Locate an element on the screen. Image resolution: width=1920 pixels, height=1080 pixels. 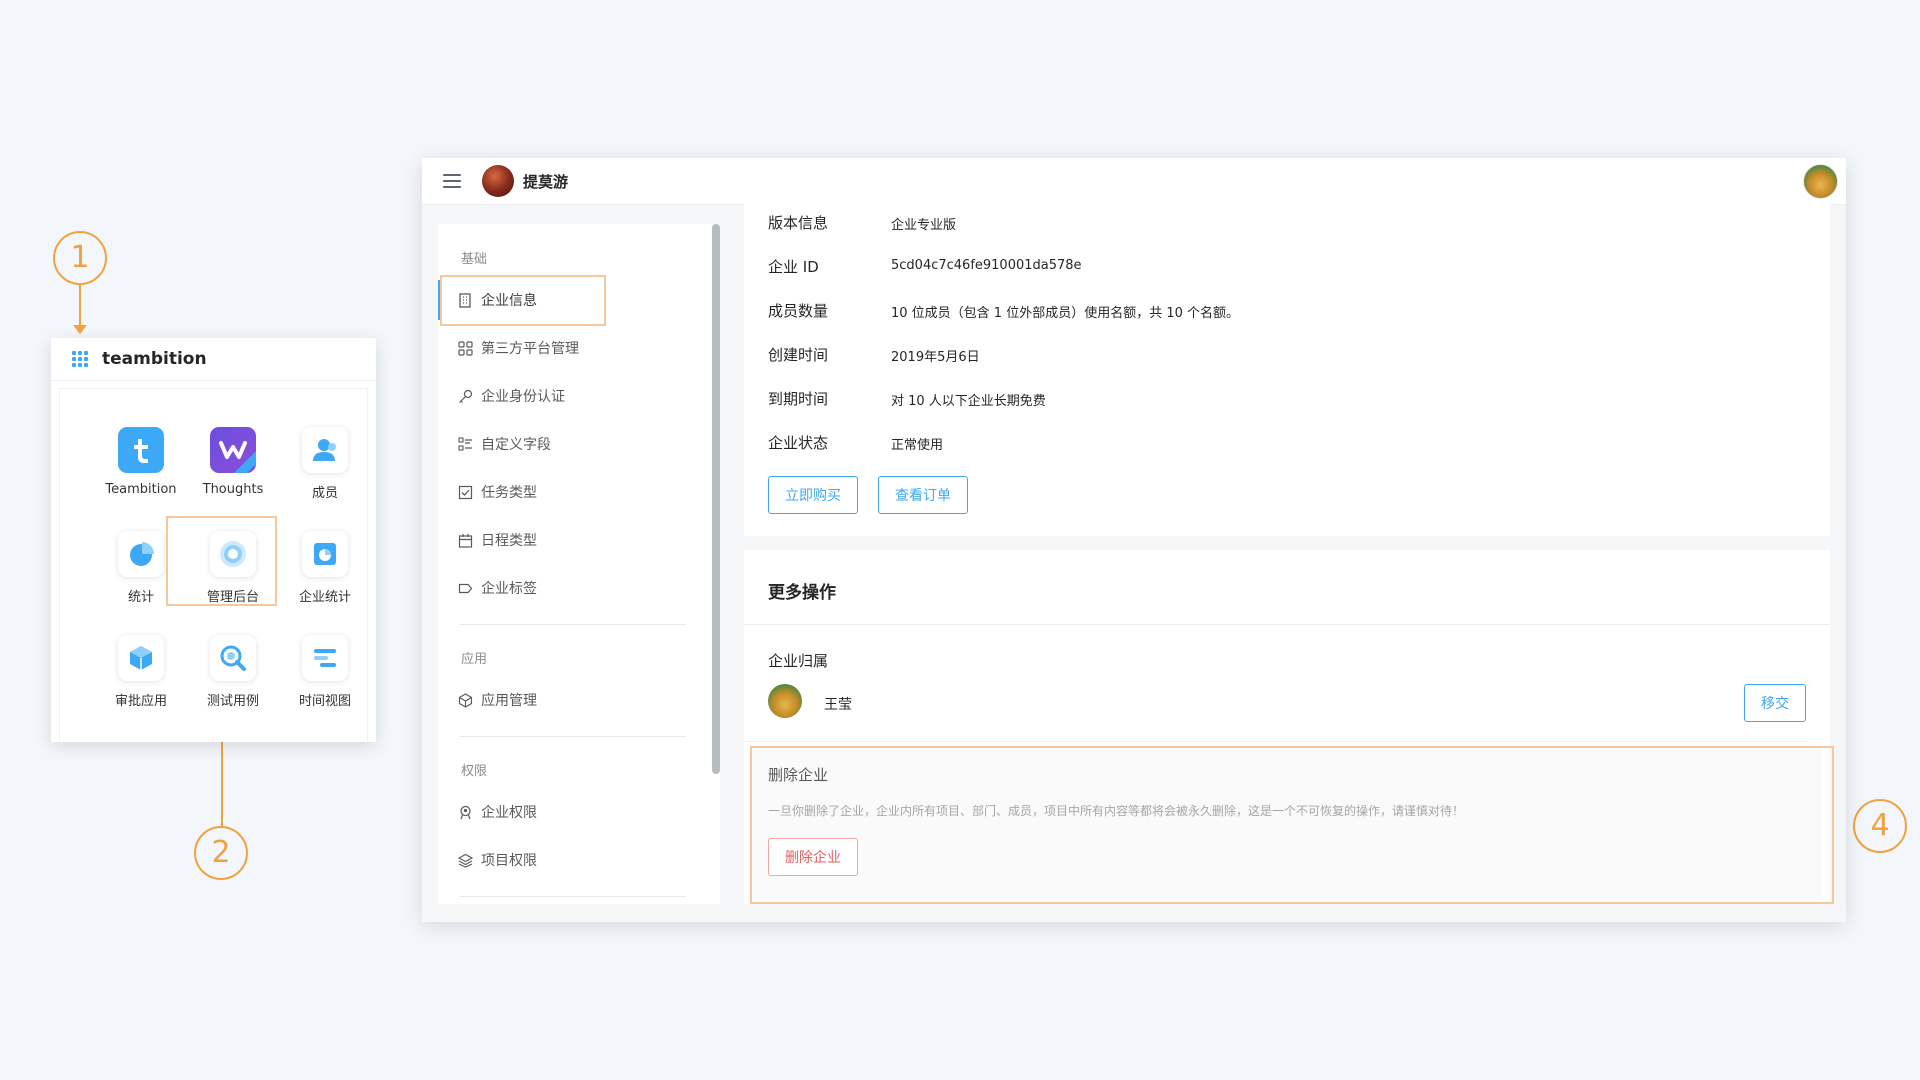
app-members: 成员 is located at coordinates (325, 464).